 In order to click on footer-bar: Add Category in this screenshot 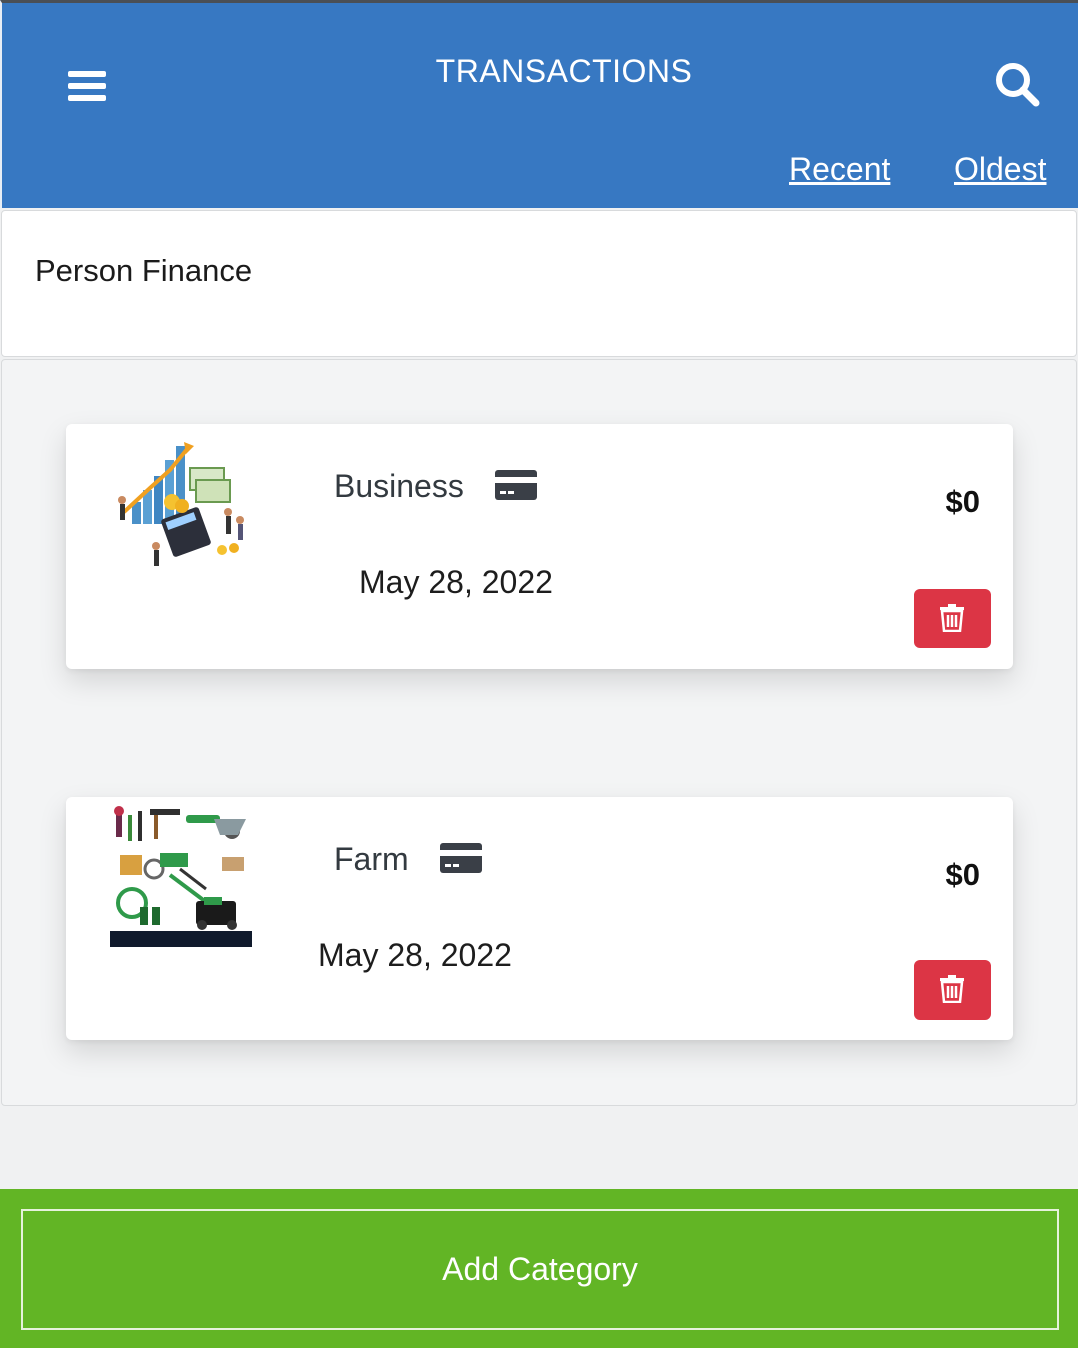, I will do `click(539, 1268)`.